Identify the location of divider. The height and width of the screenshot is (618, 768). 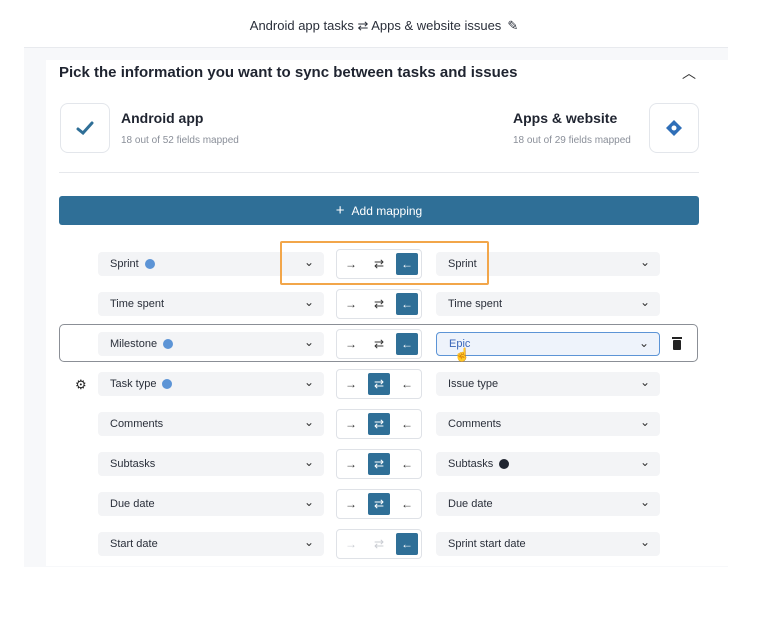
(379, 172).